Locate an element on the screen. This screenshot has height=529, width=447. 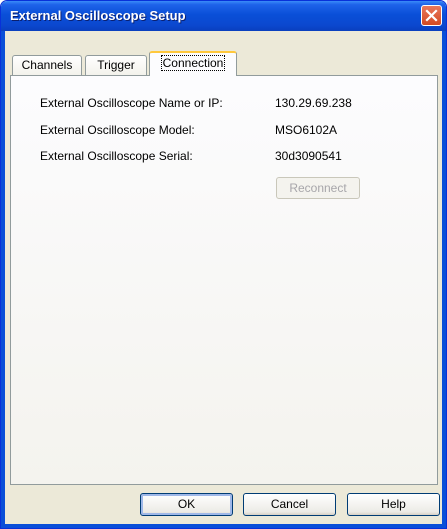
oscilloscope-name-value: 130.29.69.238 is located at coordinates (313, 103).